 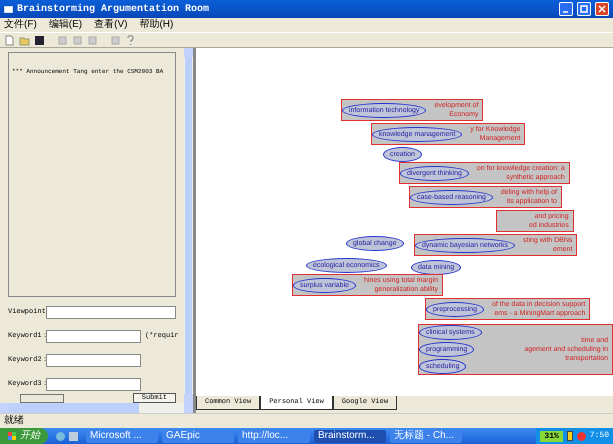 What do you see at coordinates (65, 25) in the screenshot?
I see `menu-item: 编辑(E)` at bounding box center [65, 25].